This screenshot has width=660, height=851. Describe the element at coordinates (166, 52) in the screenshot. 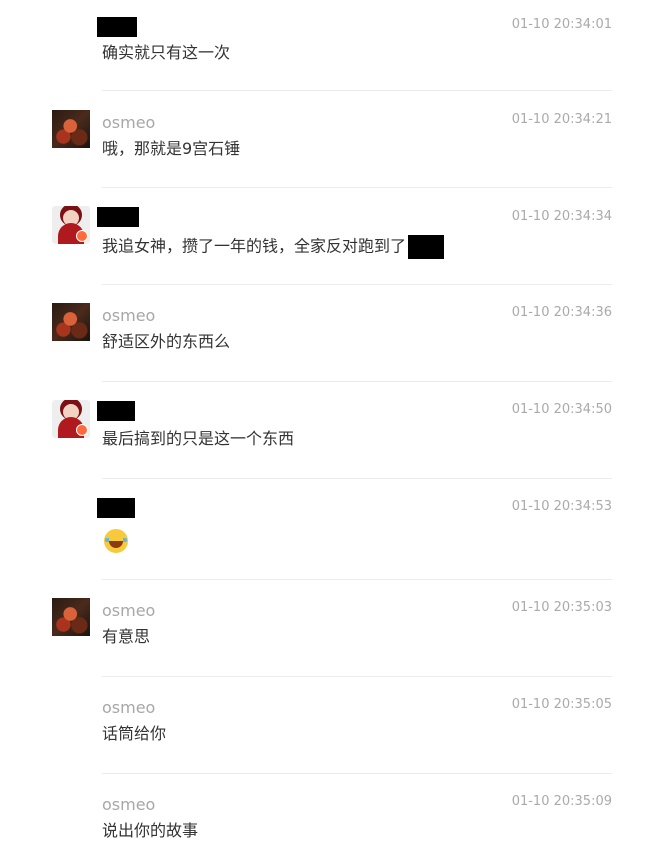

I see `message-text: 确实就只有这一次` at that location.